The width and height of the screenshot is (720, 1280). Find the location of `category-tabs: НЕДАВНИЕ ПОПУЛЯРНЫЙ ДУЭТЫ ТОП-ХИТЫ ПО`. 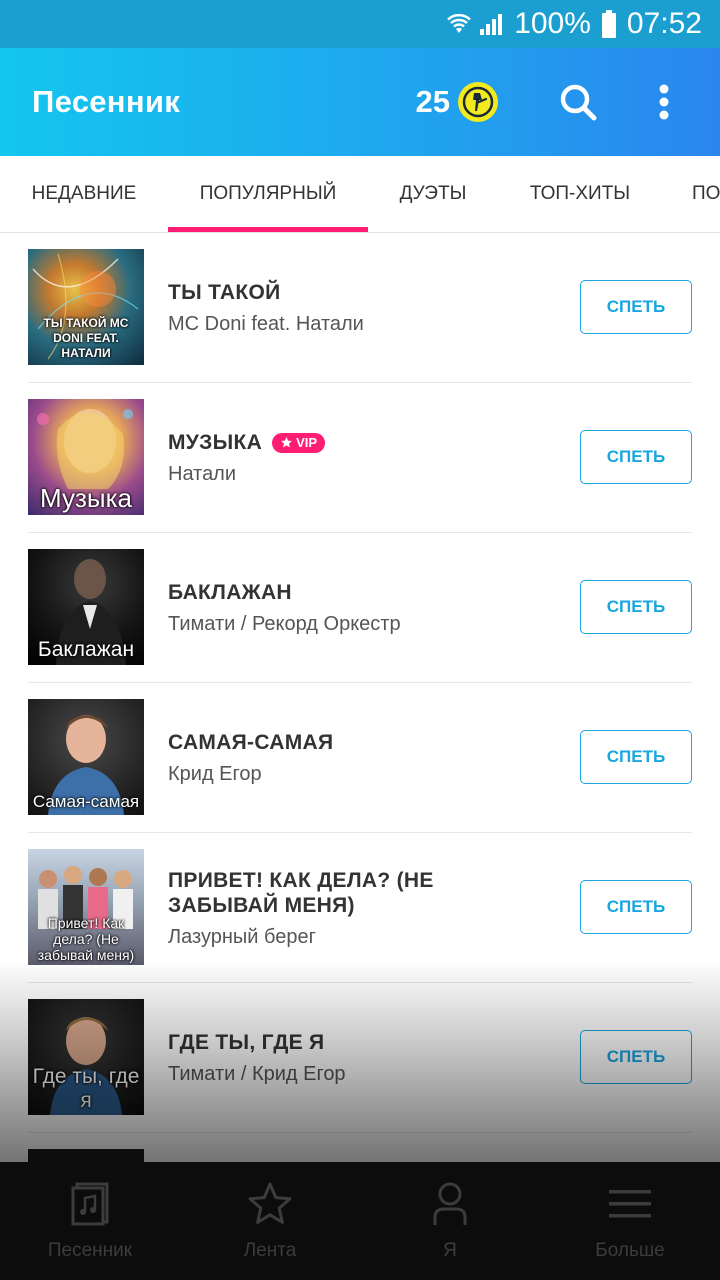

category-tabs: НЕДАВНИЕ ПОПУЛЯРНЫЙ ДУЭТЫ ТОП-ХИТЫ ПО is located at coordinates (360, 194).